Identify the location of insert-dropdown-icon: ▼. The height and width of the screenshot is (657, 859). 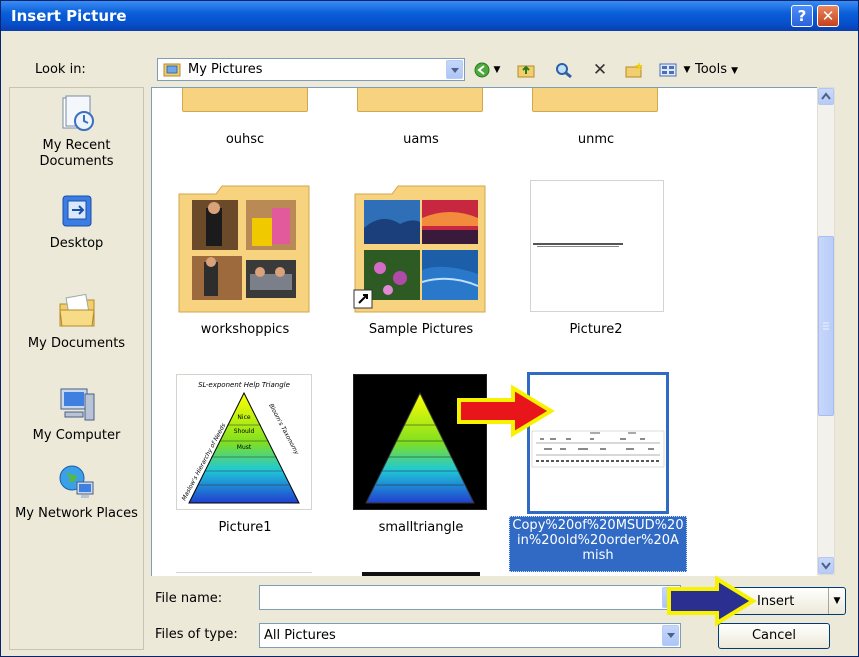
(836, 601).